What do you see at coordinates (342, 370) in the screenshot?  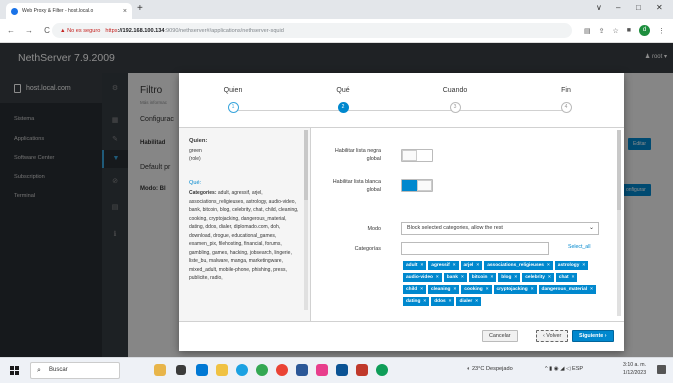 I see `remote-app-icon` at bounding box center [342, 370].